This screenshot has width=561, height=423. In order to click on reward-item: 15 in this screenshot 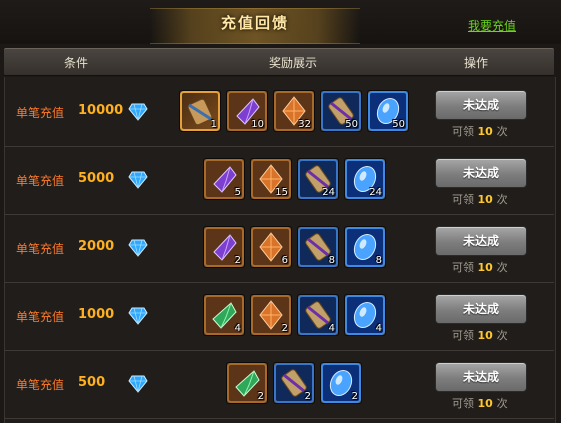, I will do `click(271, 179)`.